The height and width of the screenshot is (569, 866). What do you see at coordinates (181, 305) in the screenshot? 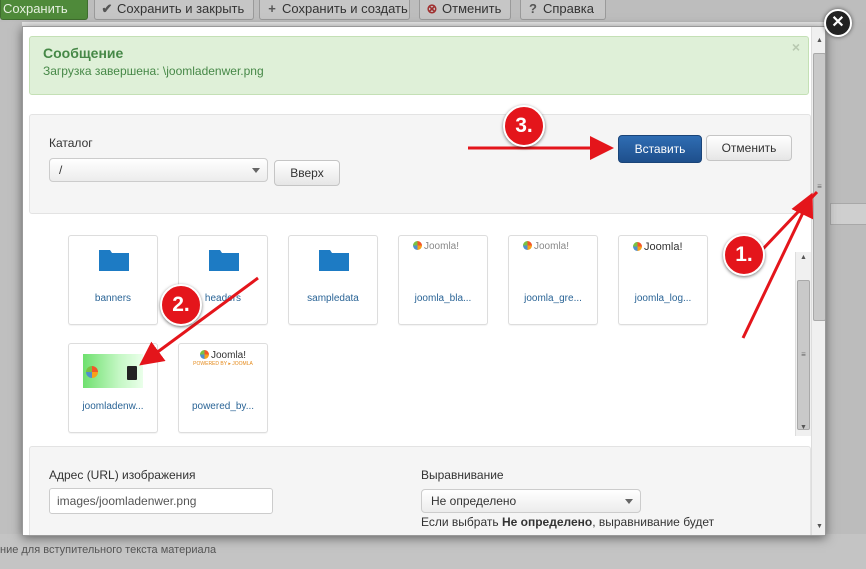
I see `annotation-badge-2: 2.` at bounding box center [181, 305].